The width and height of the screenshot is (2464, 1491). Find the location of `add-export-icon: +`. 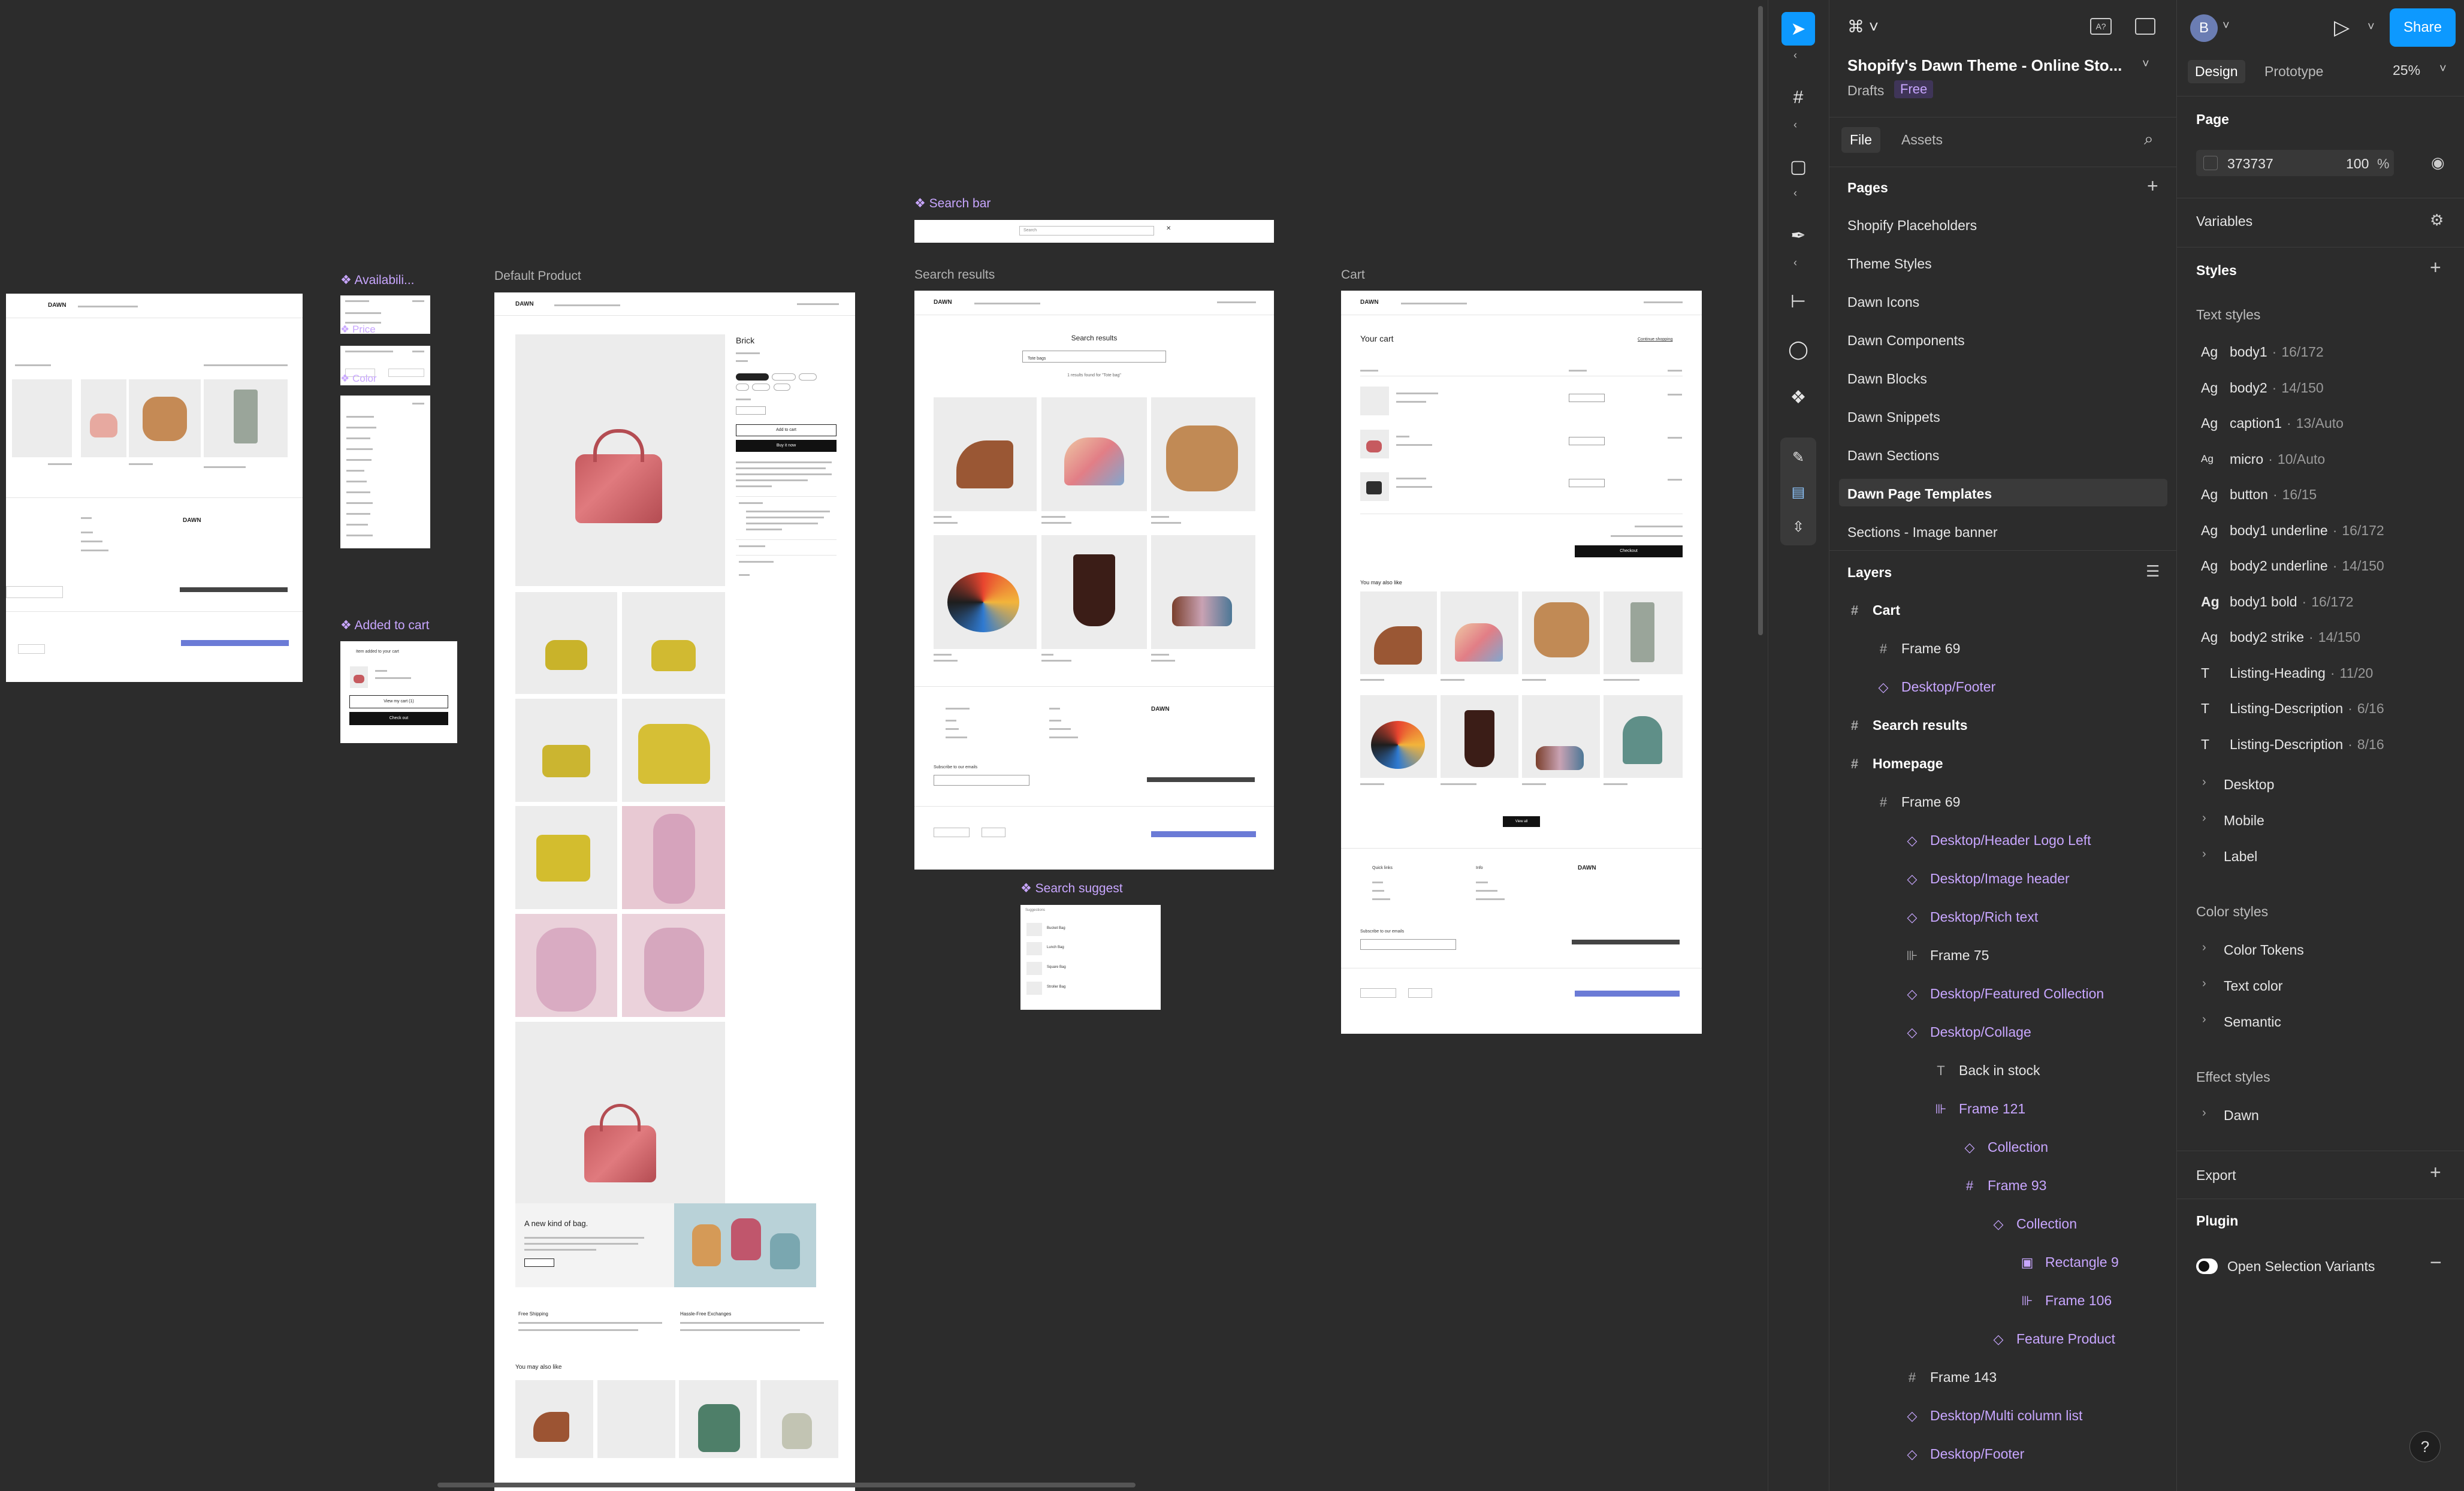

add-export-icon: + is located at coordinates (2435, 1173).